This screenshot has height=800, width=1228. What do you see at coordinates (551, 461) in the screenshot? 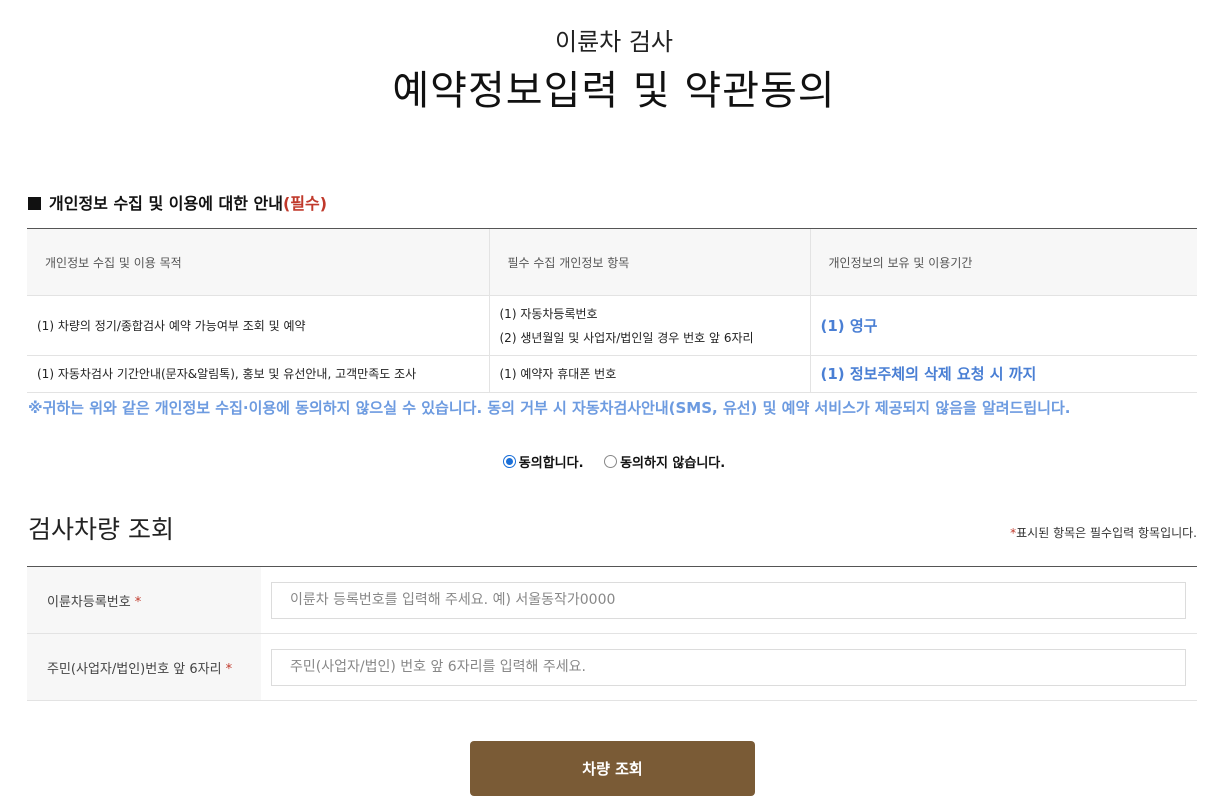
I see `agree-label: 동의합니다.` at bounding box center [551, 461].